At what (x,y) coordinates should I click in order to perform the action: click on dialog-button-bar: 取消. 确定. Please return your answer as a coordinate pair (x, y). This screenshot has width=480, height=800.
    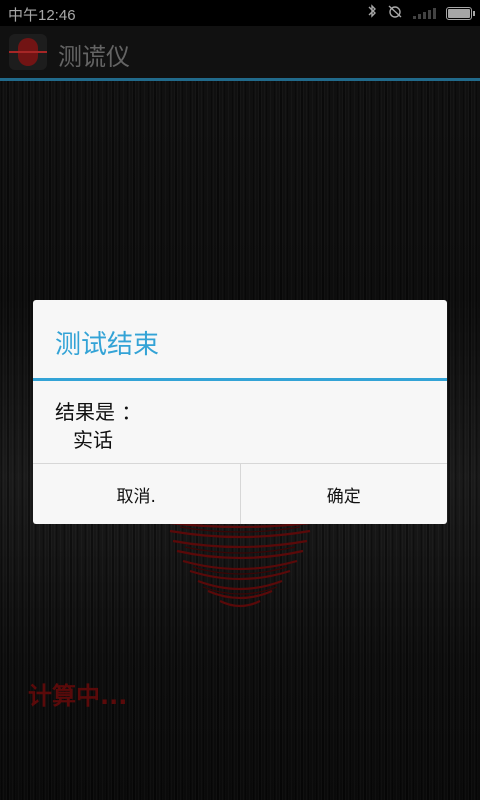
    Looking at the image, I should click on (240, 493).